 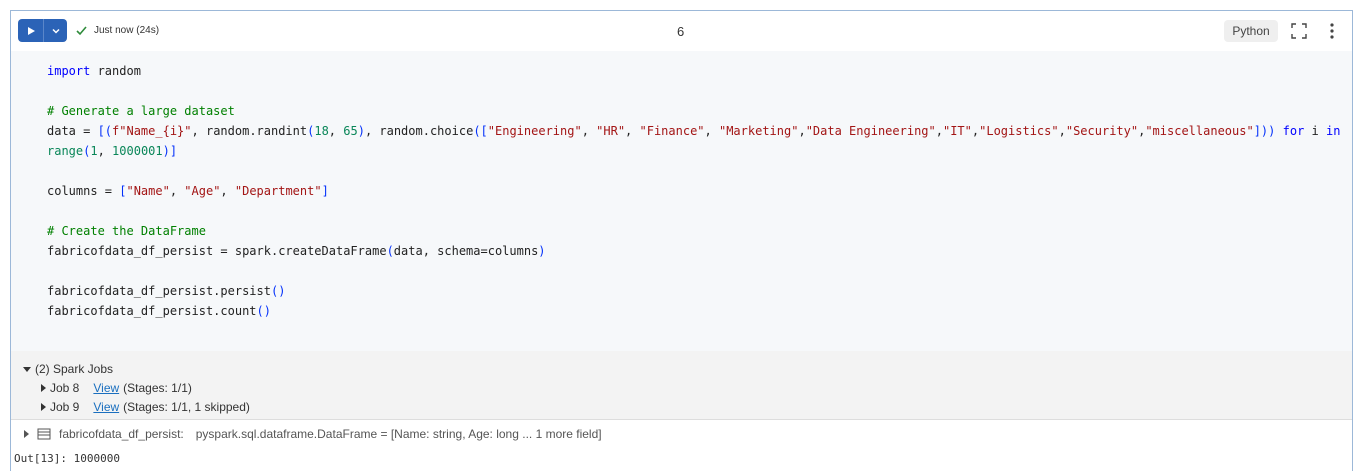 What do you see at coordinates (1251, 31) in the screenshot?
I see `language-selector: Python` at bounding box center [1251, 31].